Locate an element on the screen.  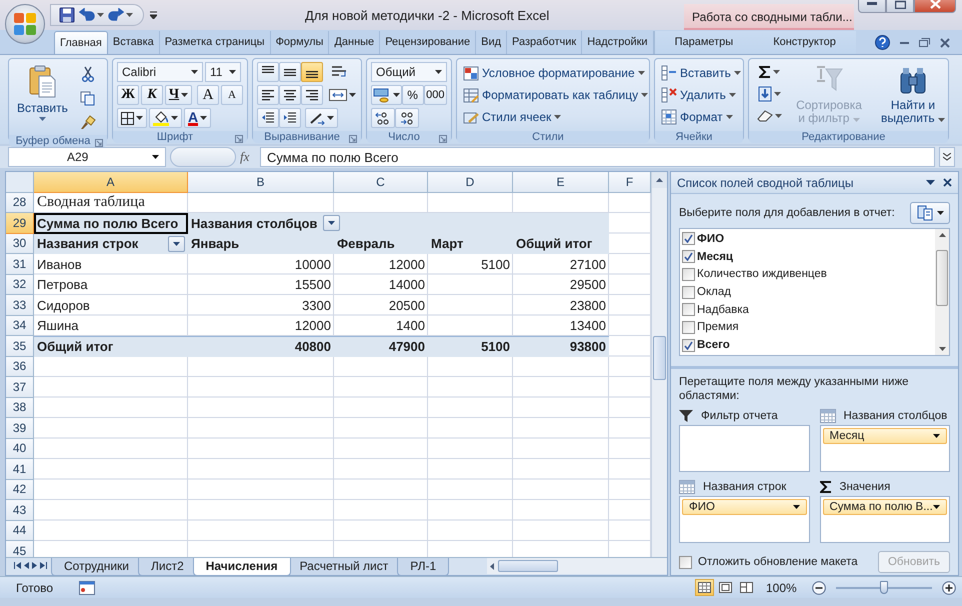
underline-button: Ч is located at coordinates (178, 95).